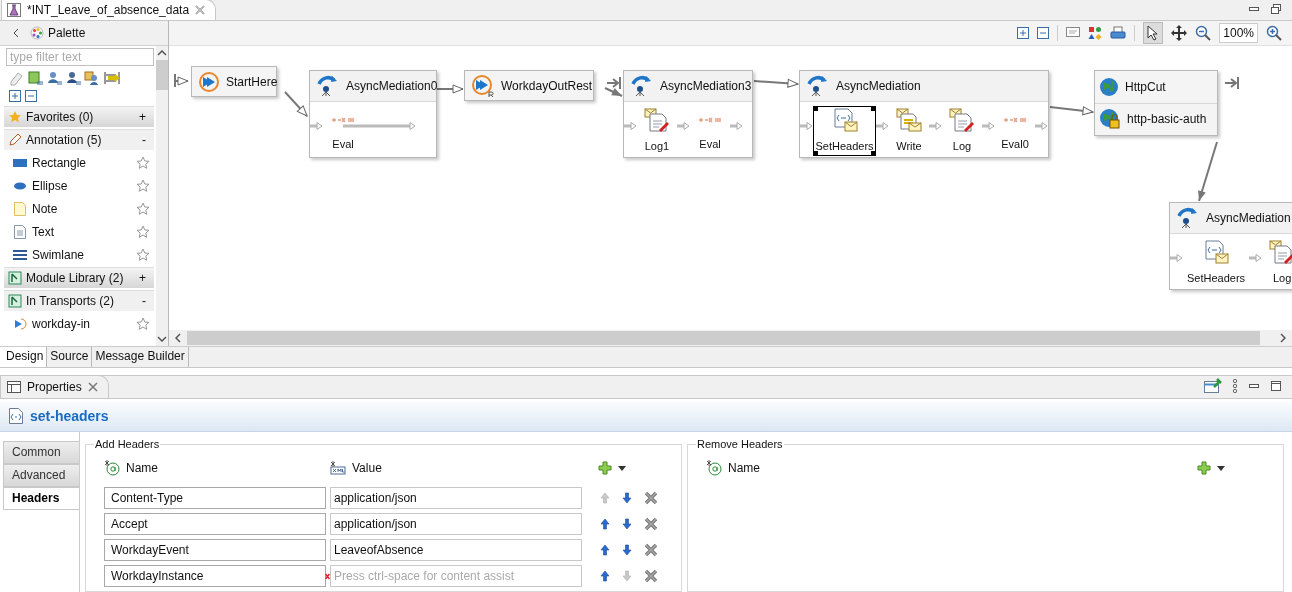 This screenshot has height=592, width=1292. What do you see at coordinates (79, 300) in the screenshot?
I see `palette-drawer: In Transports (2) -` at bounding box center [79, 300].